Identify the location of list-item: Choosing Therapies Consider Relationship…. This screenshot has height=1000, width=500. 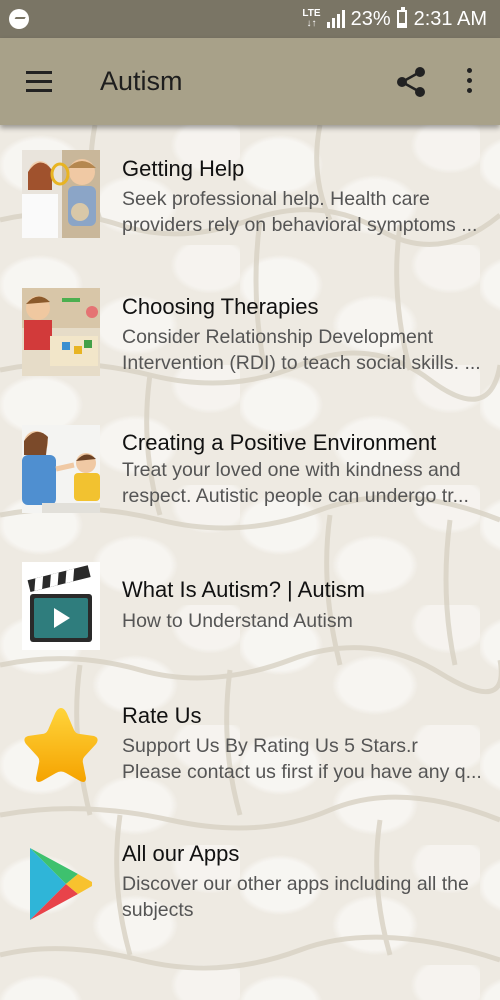
(250, 345).